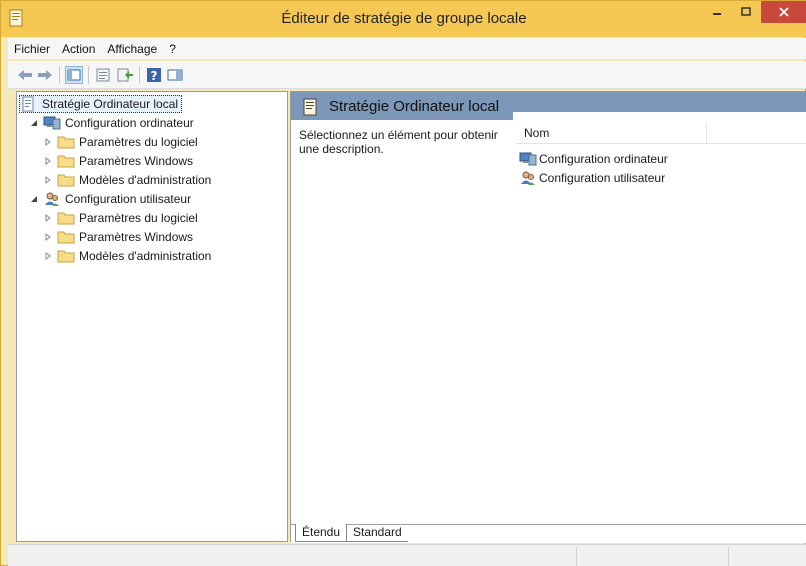 Image resolution: width=806 pixels, height=566 pixels. What do you see at coordinates (74, 75) in the screenshot?
I see `show-hide-tree-icon` at bounding box center [74, 75].